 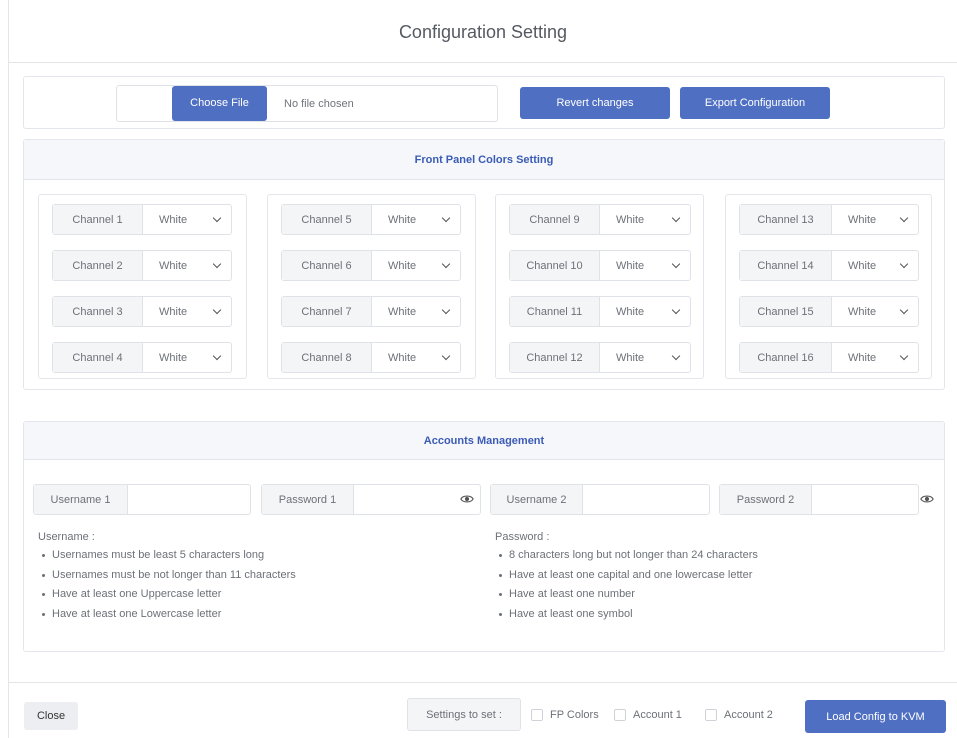 What do you see at coordinates (865, 499) in the screenshot?
I see `password-2-input` at bounding box center [865, 499].